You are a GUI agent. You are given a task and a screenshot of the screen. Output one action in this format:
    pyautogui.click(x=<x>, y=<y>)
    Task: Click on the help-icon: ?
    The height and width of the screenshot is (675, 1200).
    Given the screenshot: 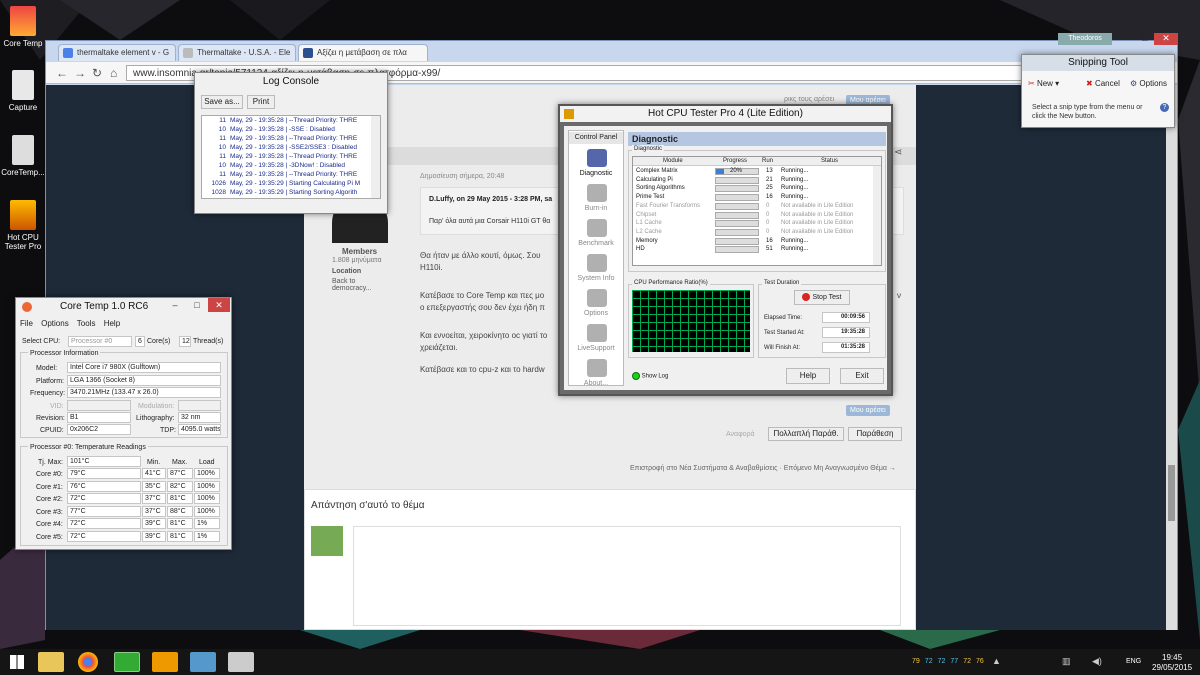 What is the action you would take?
    pyautogui.click(x=1164, y=107)
    